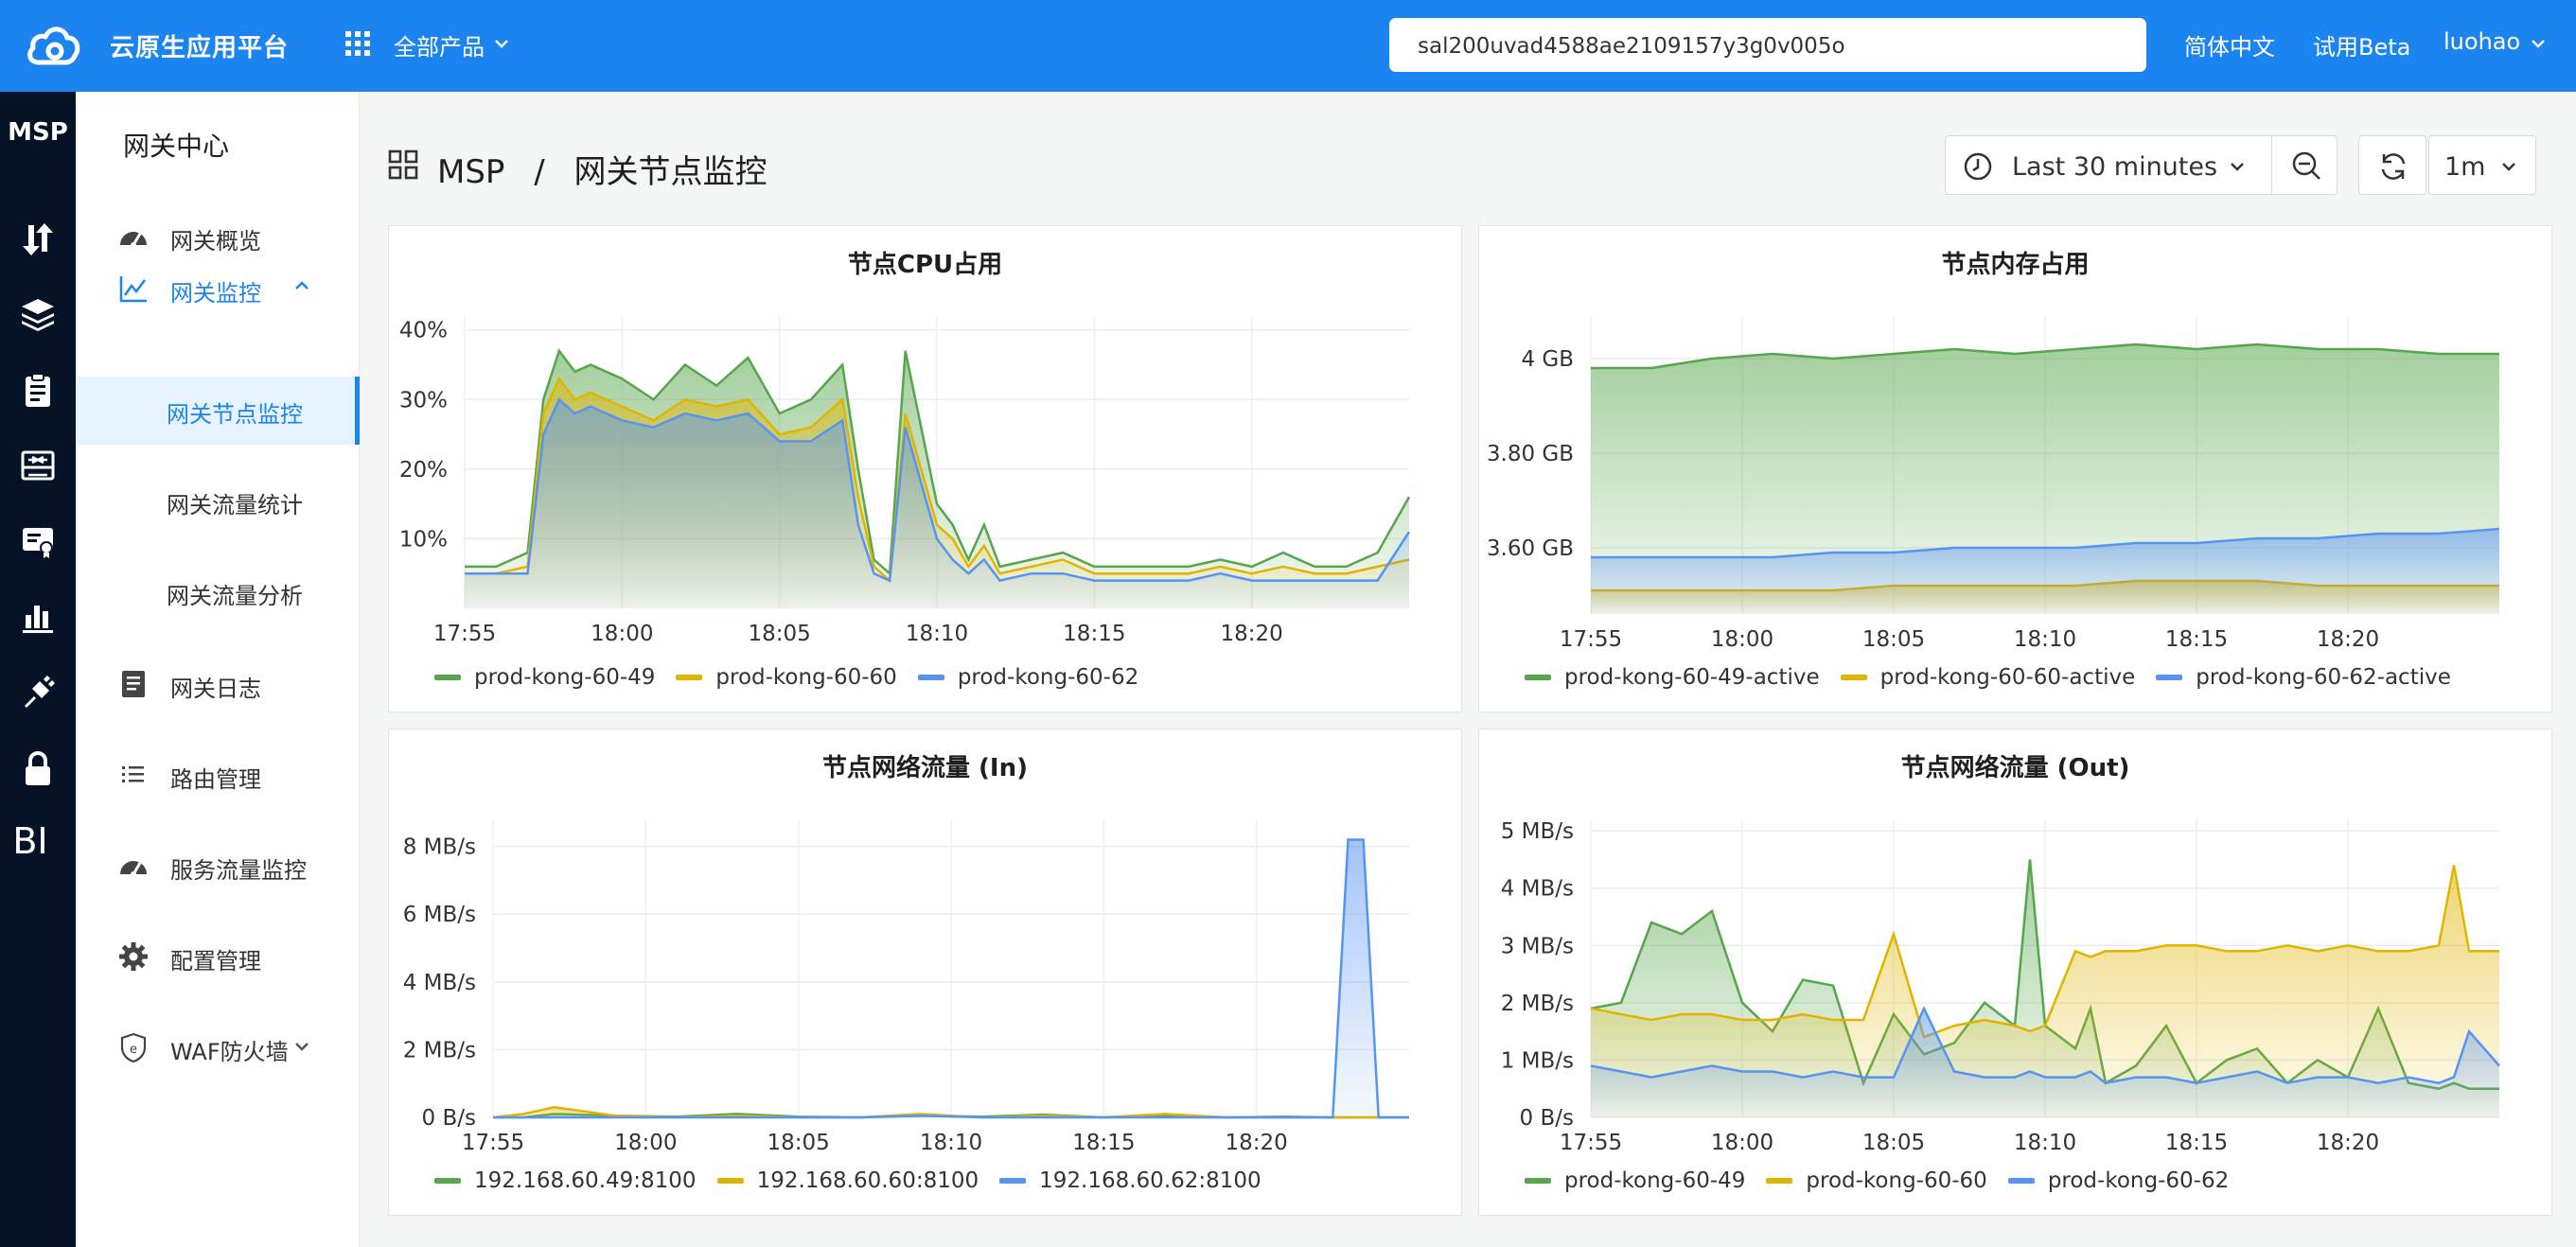 The height and width of the screenshot is (1247, 2576). What do you see at coordinates (38, 541) in the screenshot?
I see `rail-certificate-icon` at bounding box center [38, 541].